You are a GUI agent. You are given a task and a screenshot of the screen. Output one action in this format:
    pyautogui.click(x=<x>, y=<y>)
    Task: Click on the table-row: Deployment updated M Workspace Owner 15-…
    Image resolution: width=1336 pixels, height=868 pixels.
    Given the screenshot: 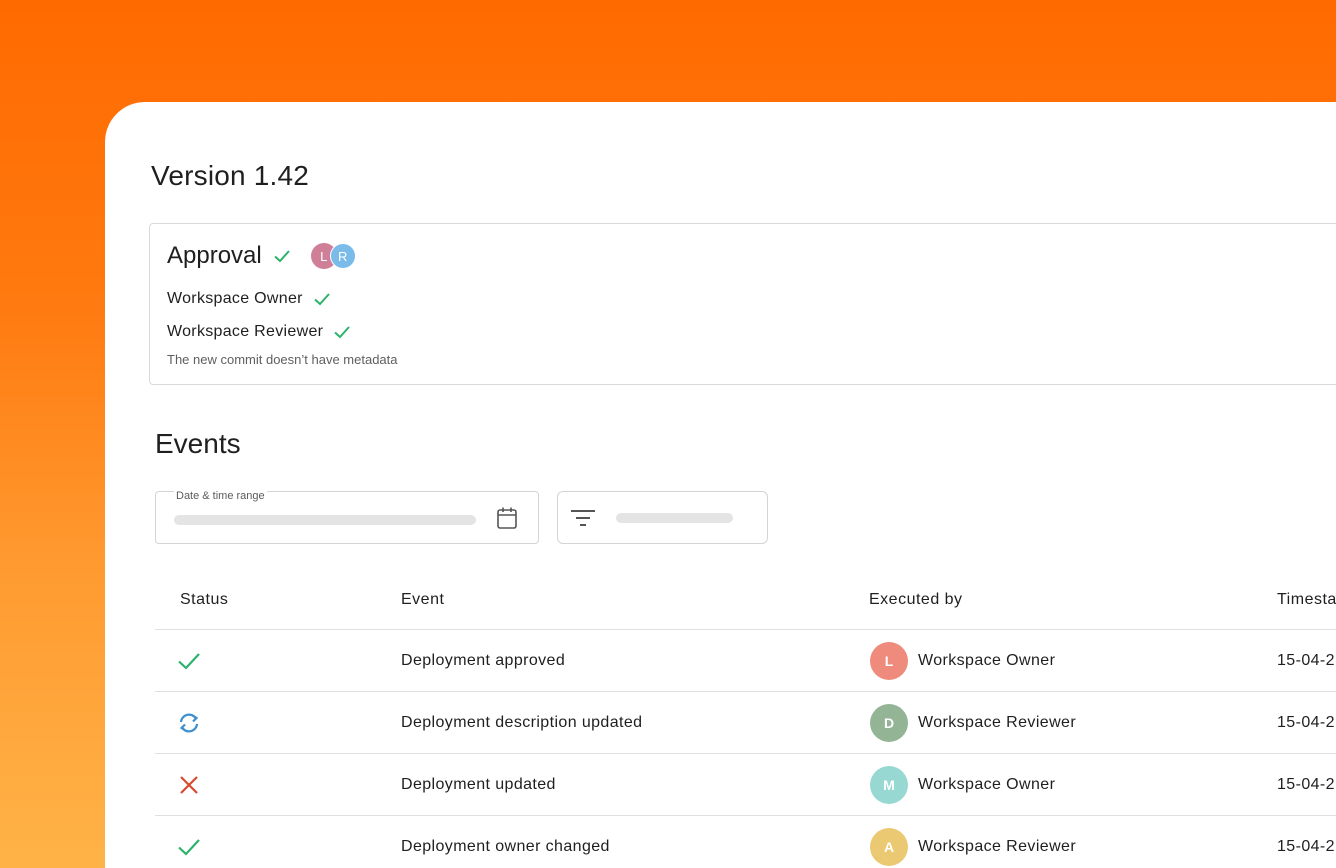 What is the action you would take?
    pyautogui.click(x=745, y=785)
    